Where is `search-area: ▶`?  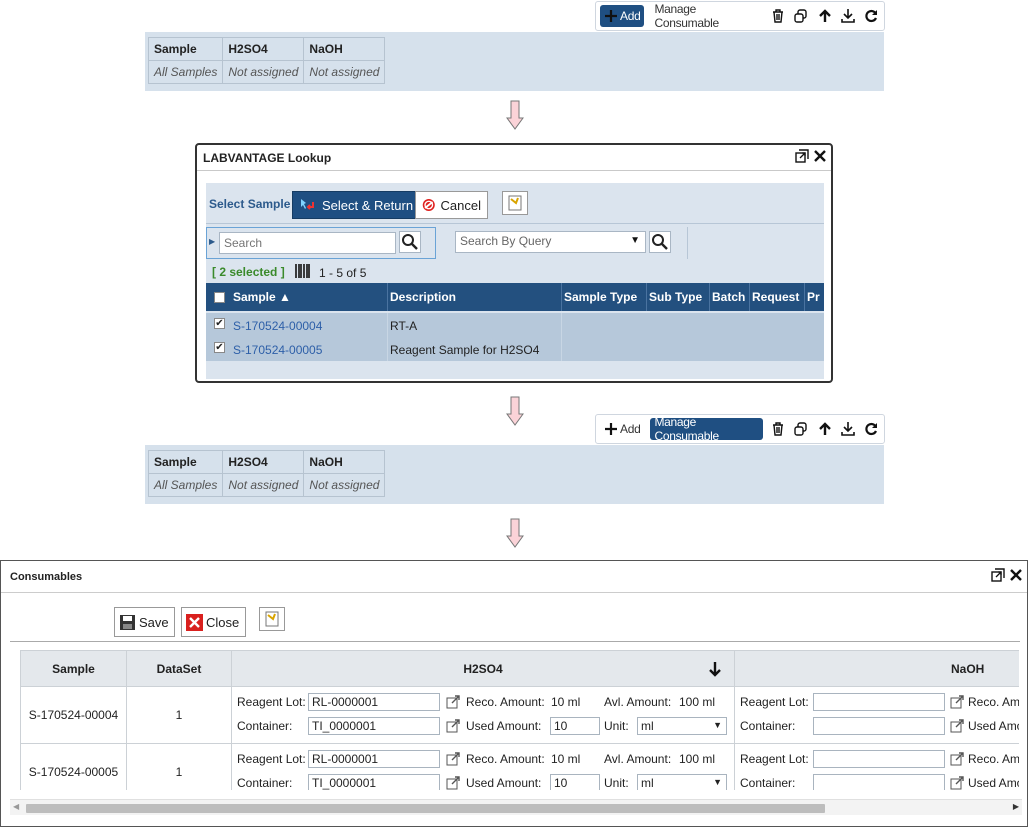
search-area: ▶ is located at coordinates (321, 243).